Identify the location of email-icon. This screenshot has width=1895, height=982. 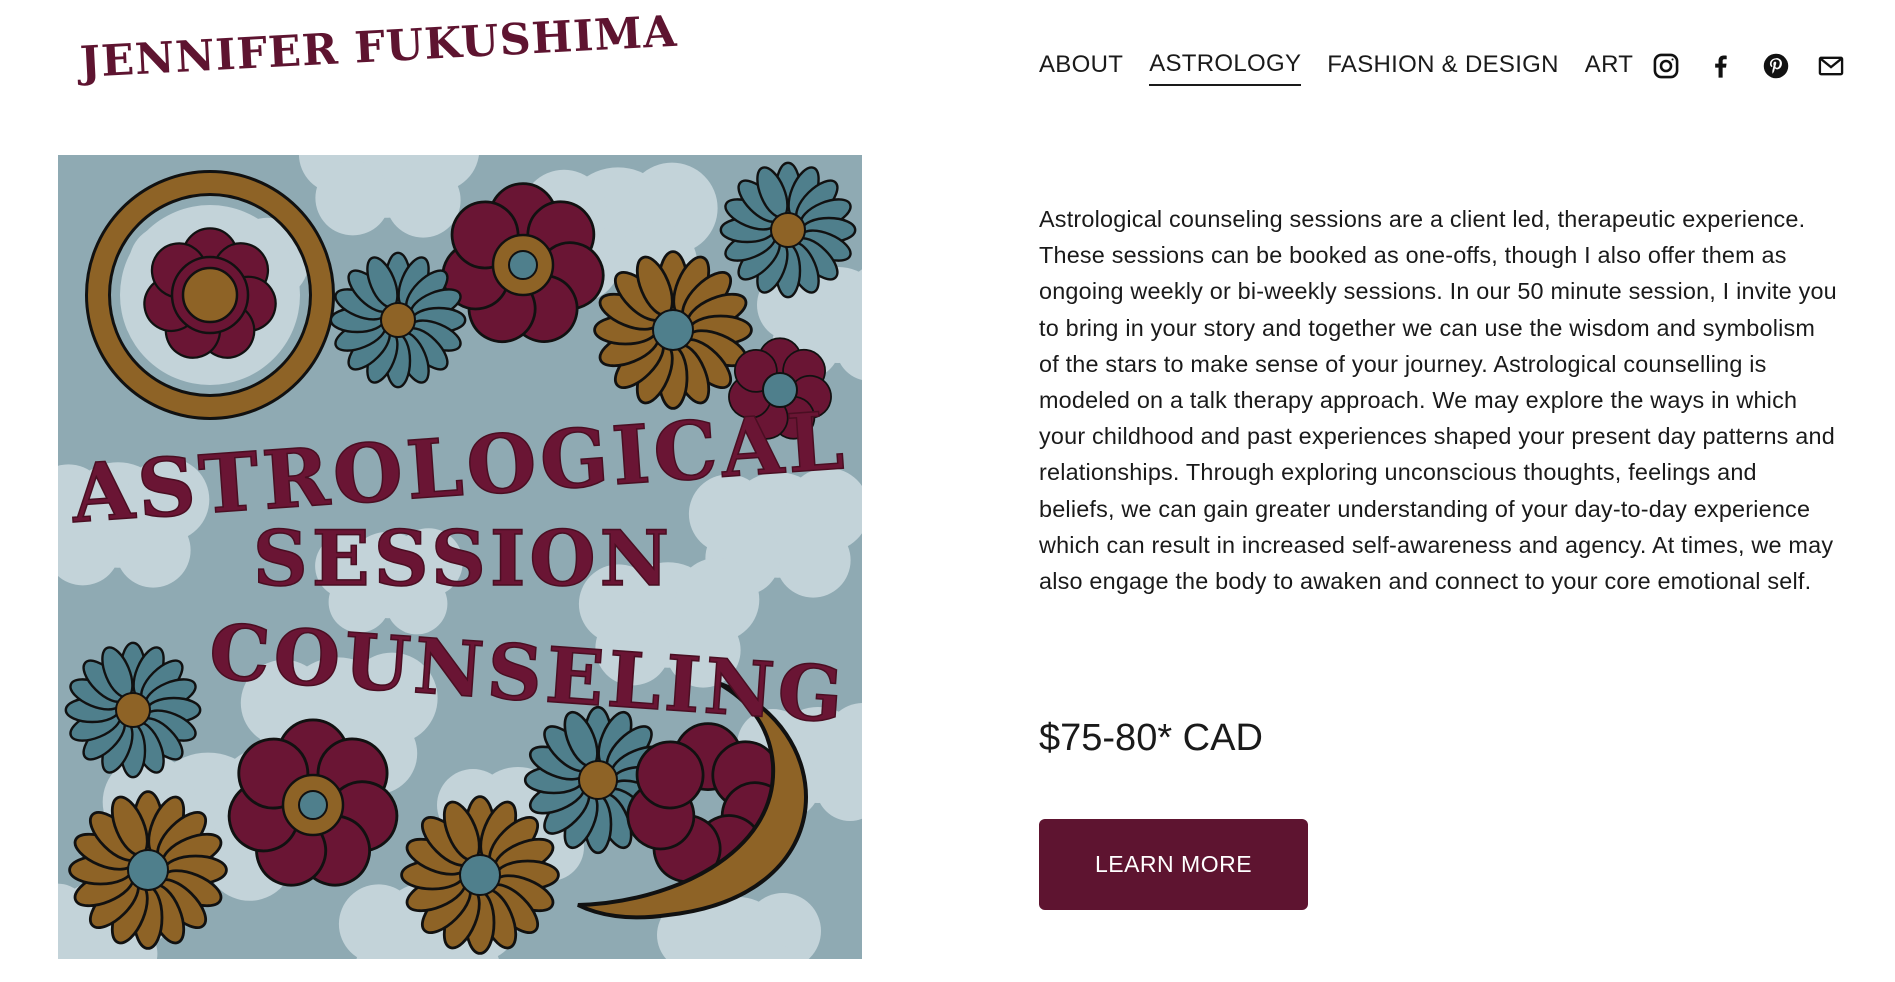
(1831, 66).